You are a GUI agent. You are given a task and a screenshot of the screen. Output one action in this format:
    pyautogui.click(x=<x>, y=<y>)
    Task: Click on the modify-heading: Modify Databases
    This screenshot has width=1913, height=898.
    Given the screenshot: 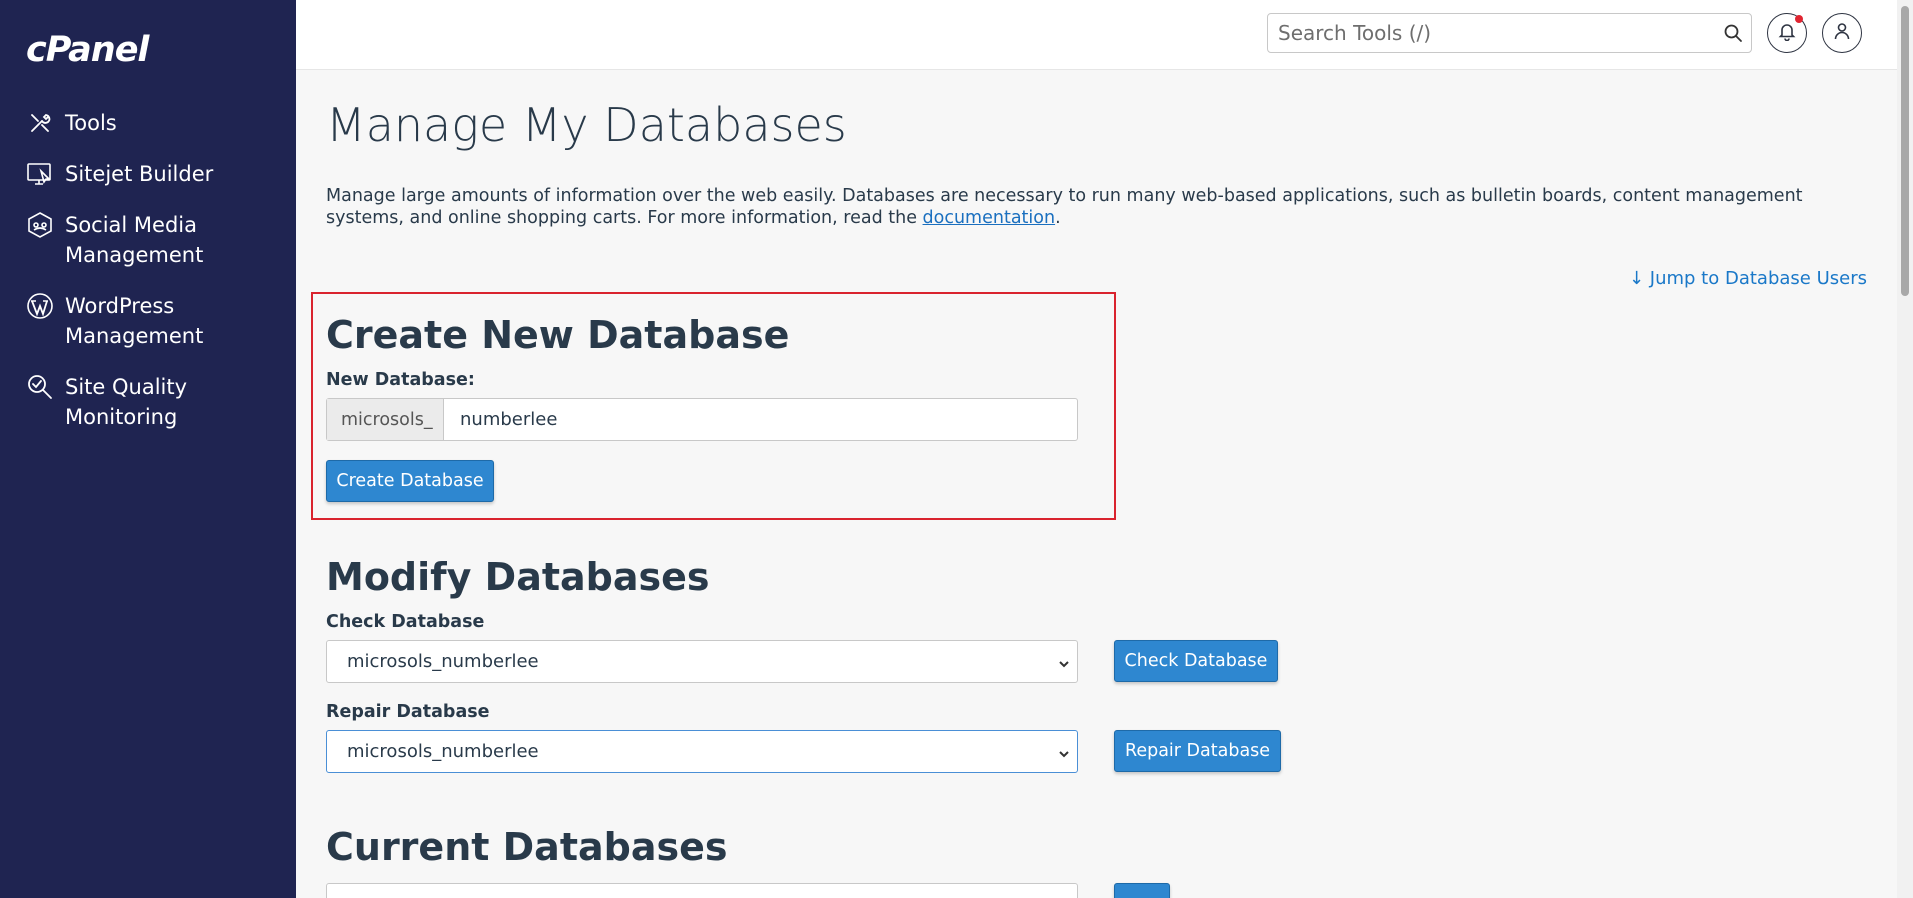 What is the action you would take?
    pyautogui.click(x=518, y=577)
    